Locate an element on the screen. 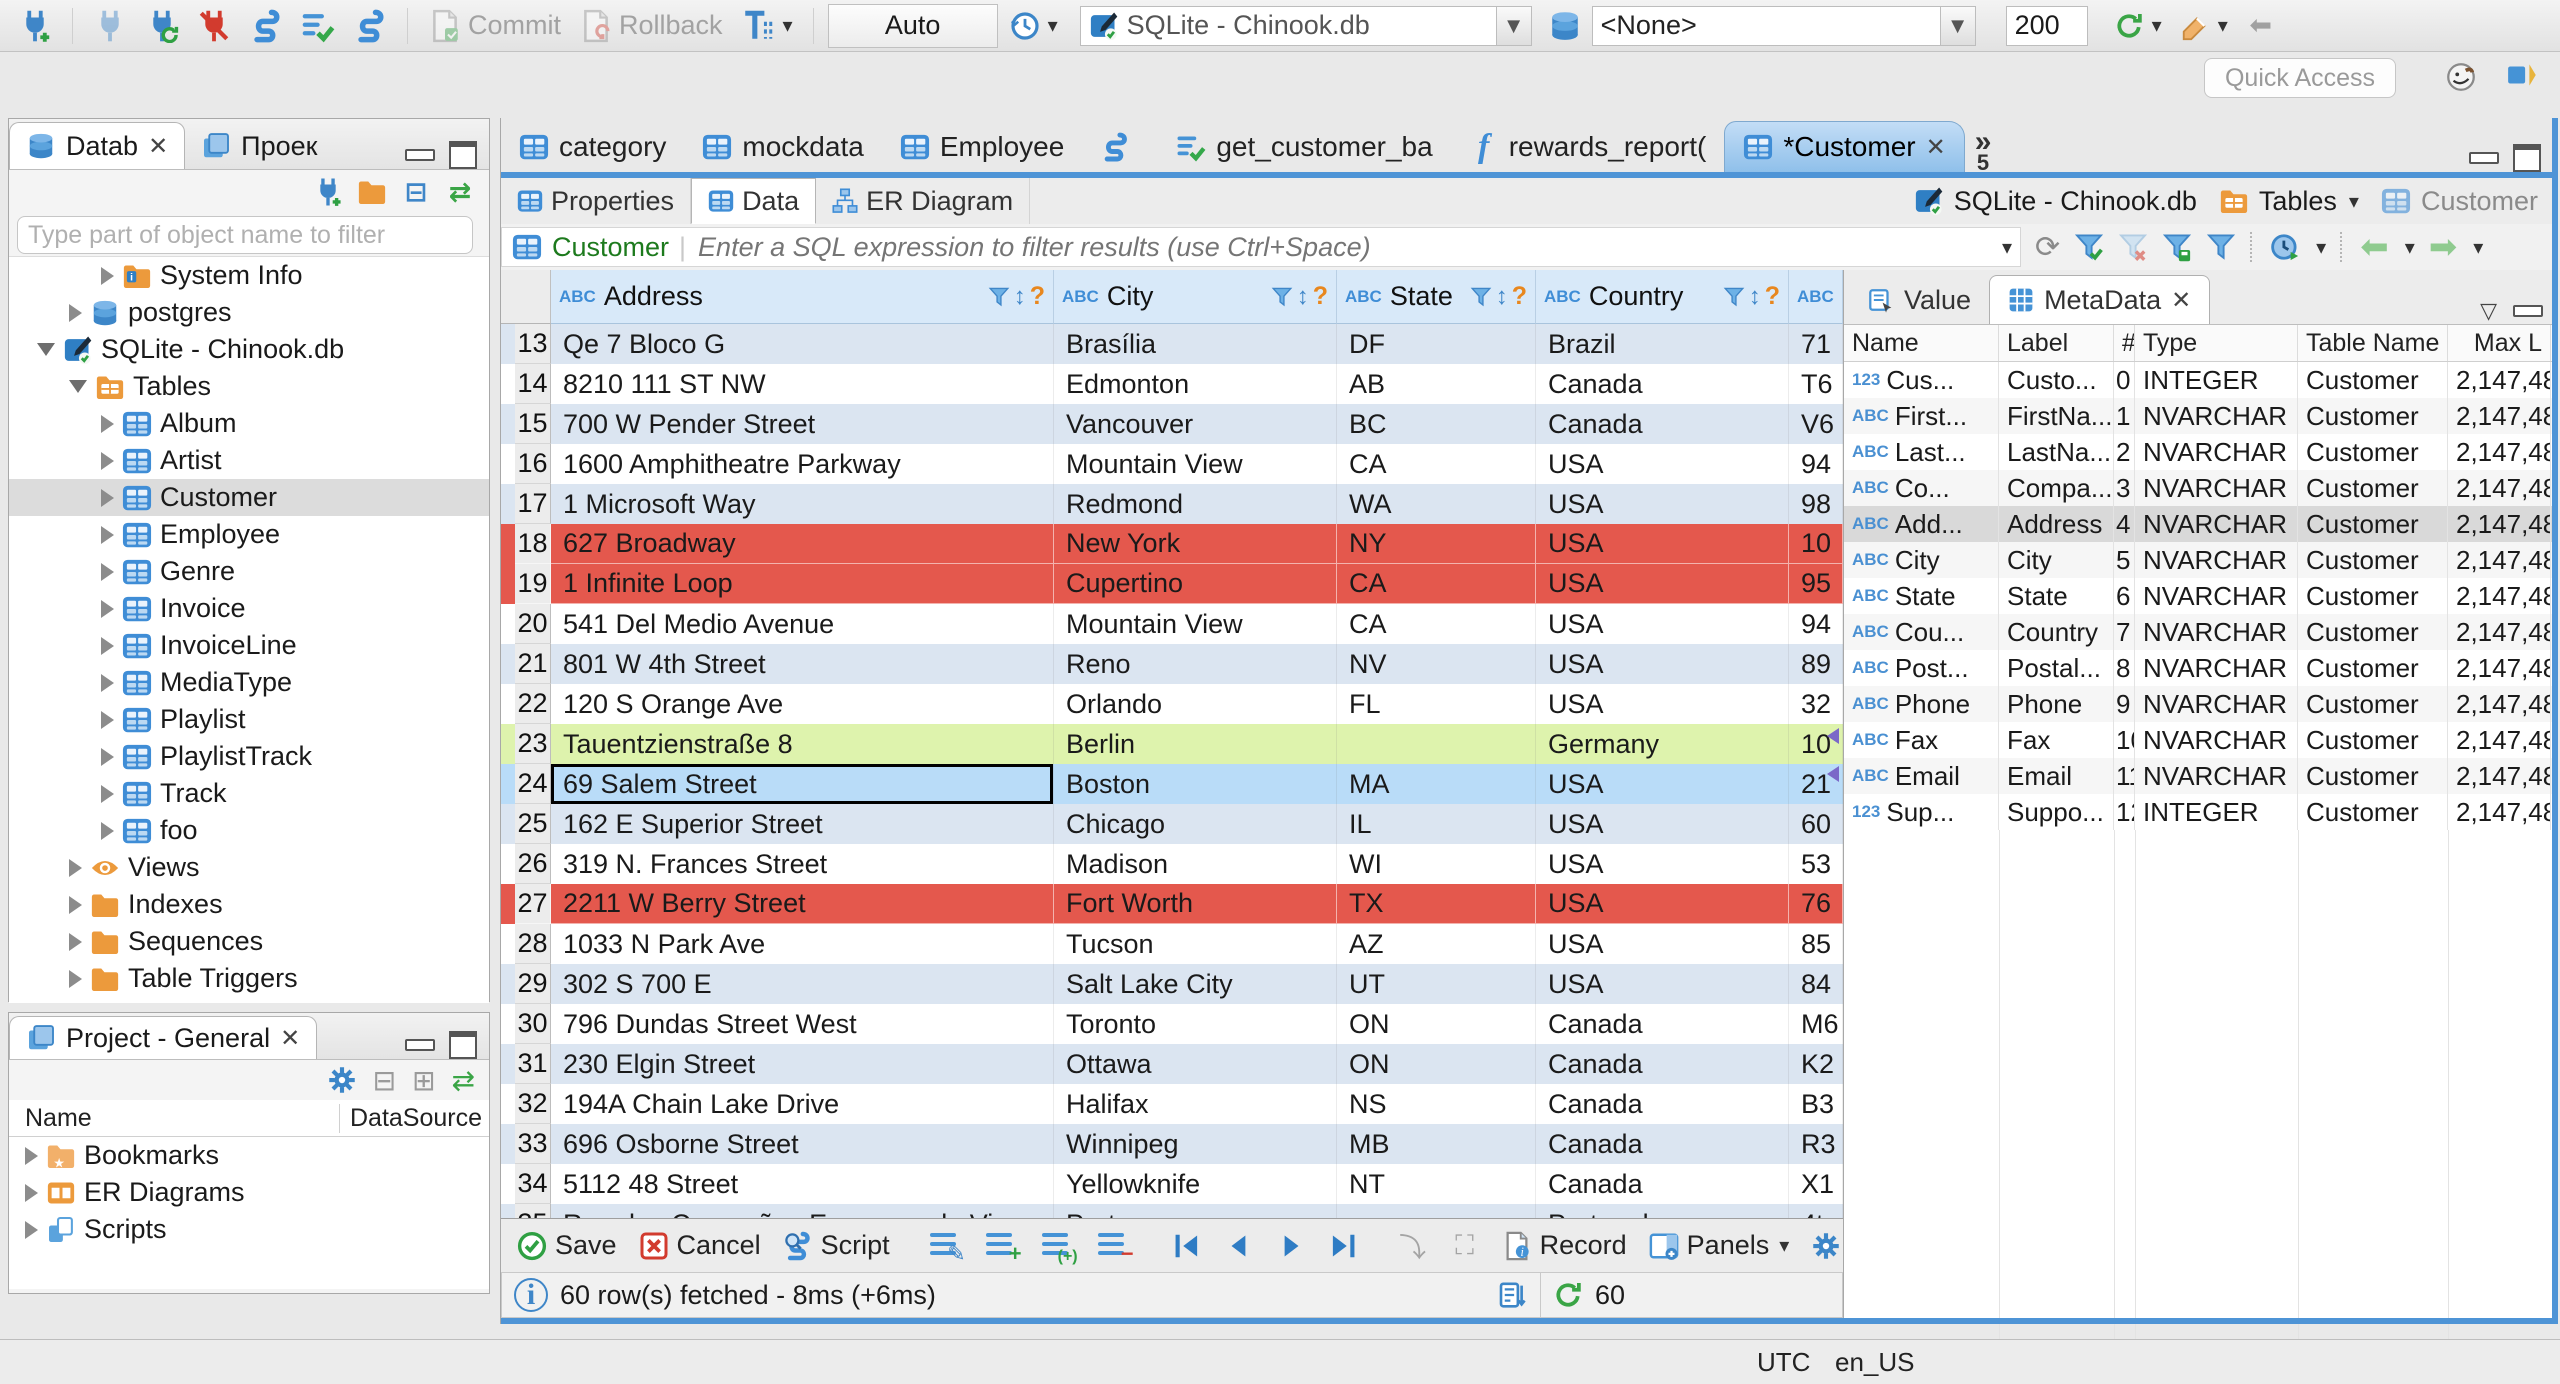 The image size is (2560, 1384). cell-state: IL is located at coordinates (1436, 824).